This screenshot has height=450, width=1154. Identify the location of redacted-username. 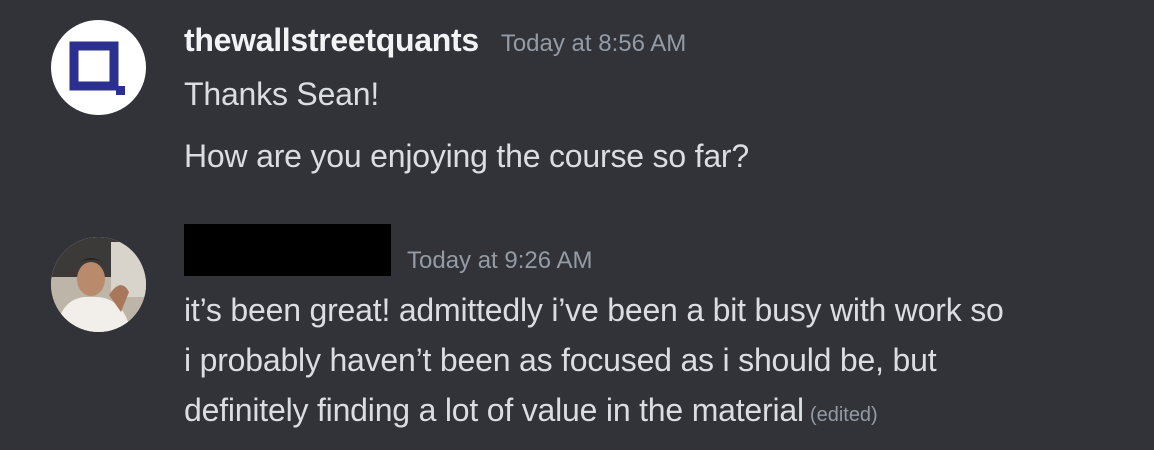
(287, 250).